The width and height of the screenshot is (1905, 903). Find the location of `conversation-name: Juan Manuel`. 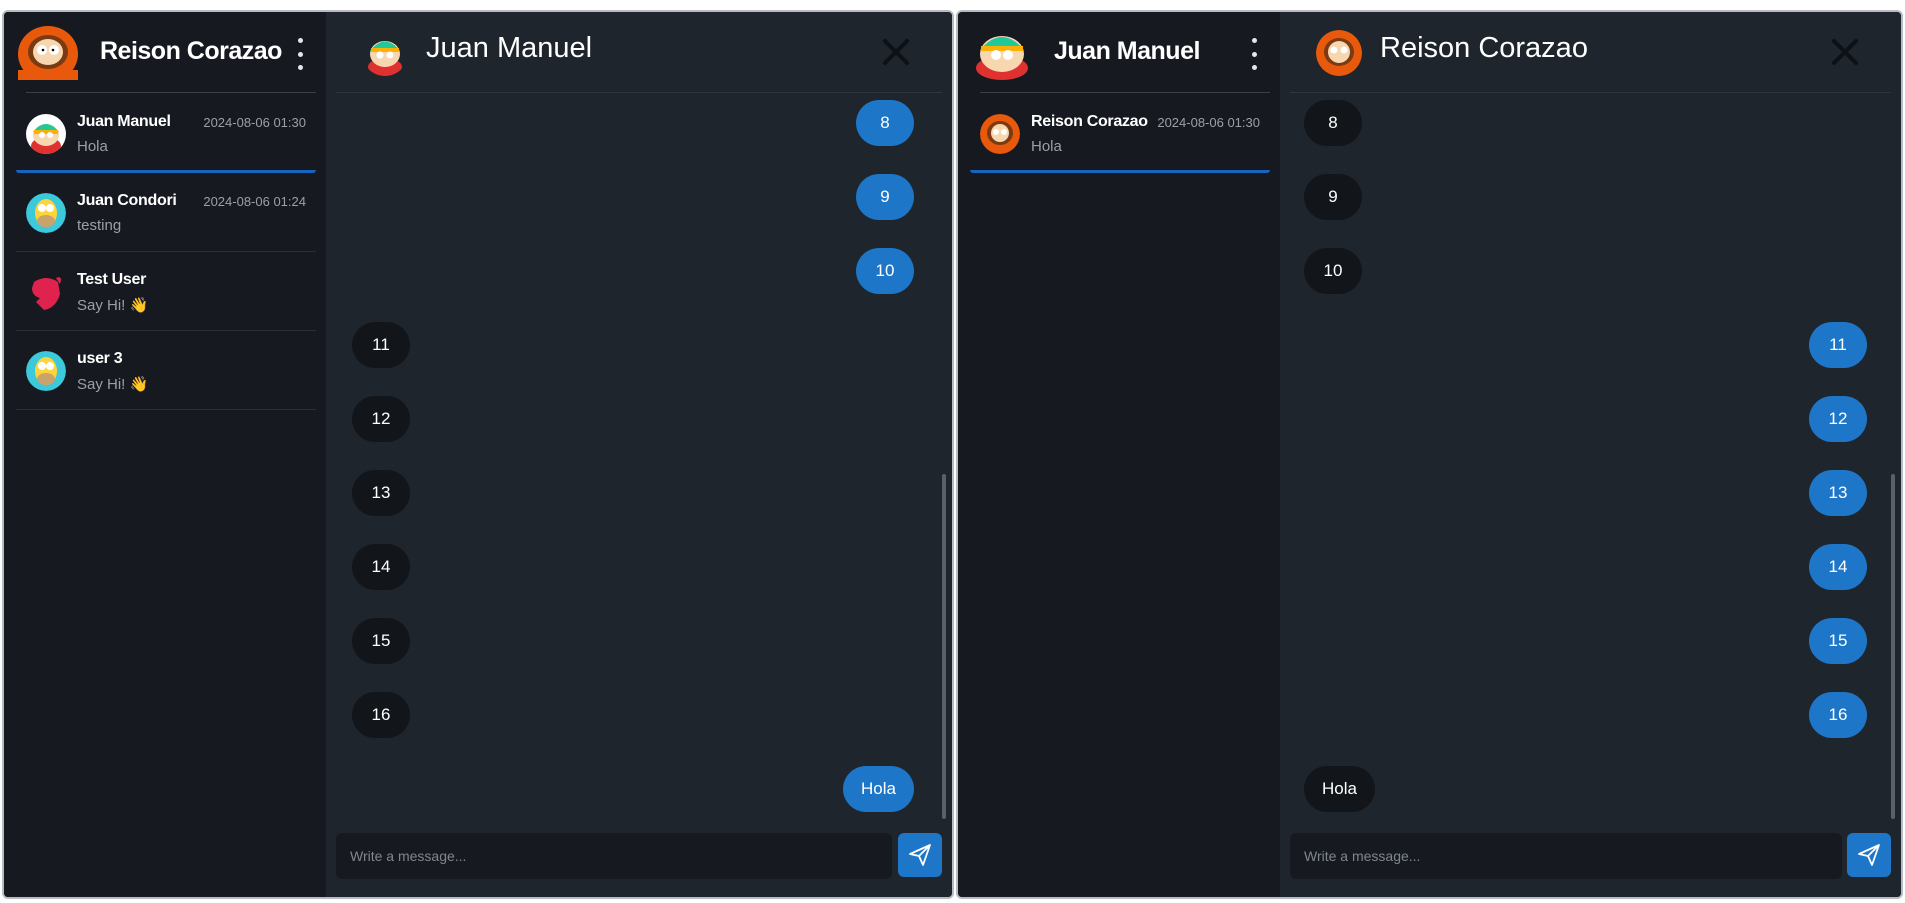

conversation-name: Juan Manuel is located at coordinates (124, 121).